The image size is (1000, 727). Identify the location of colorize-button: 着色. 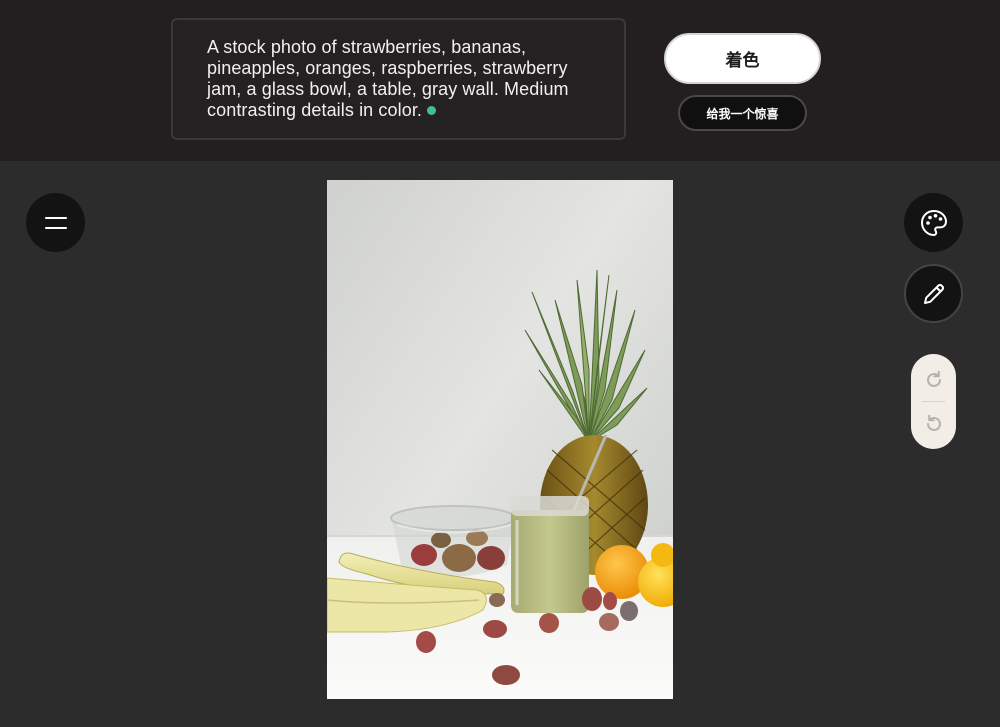
(742, 58).